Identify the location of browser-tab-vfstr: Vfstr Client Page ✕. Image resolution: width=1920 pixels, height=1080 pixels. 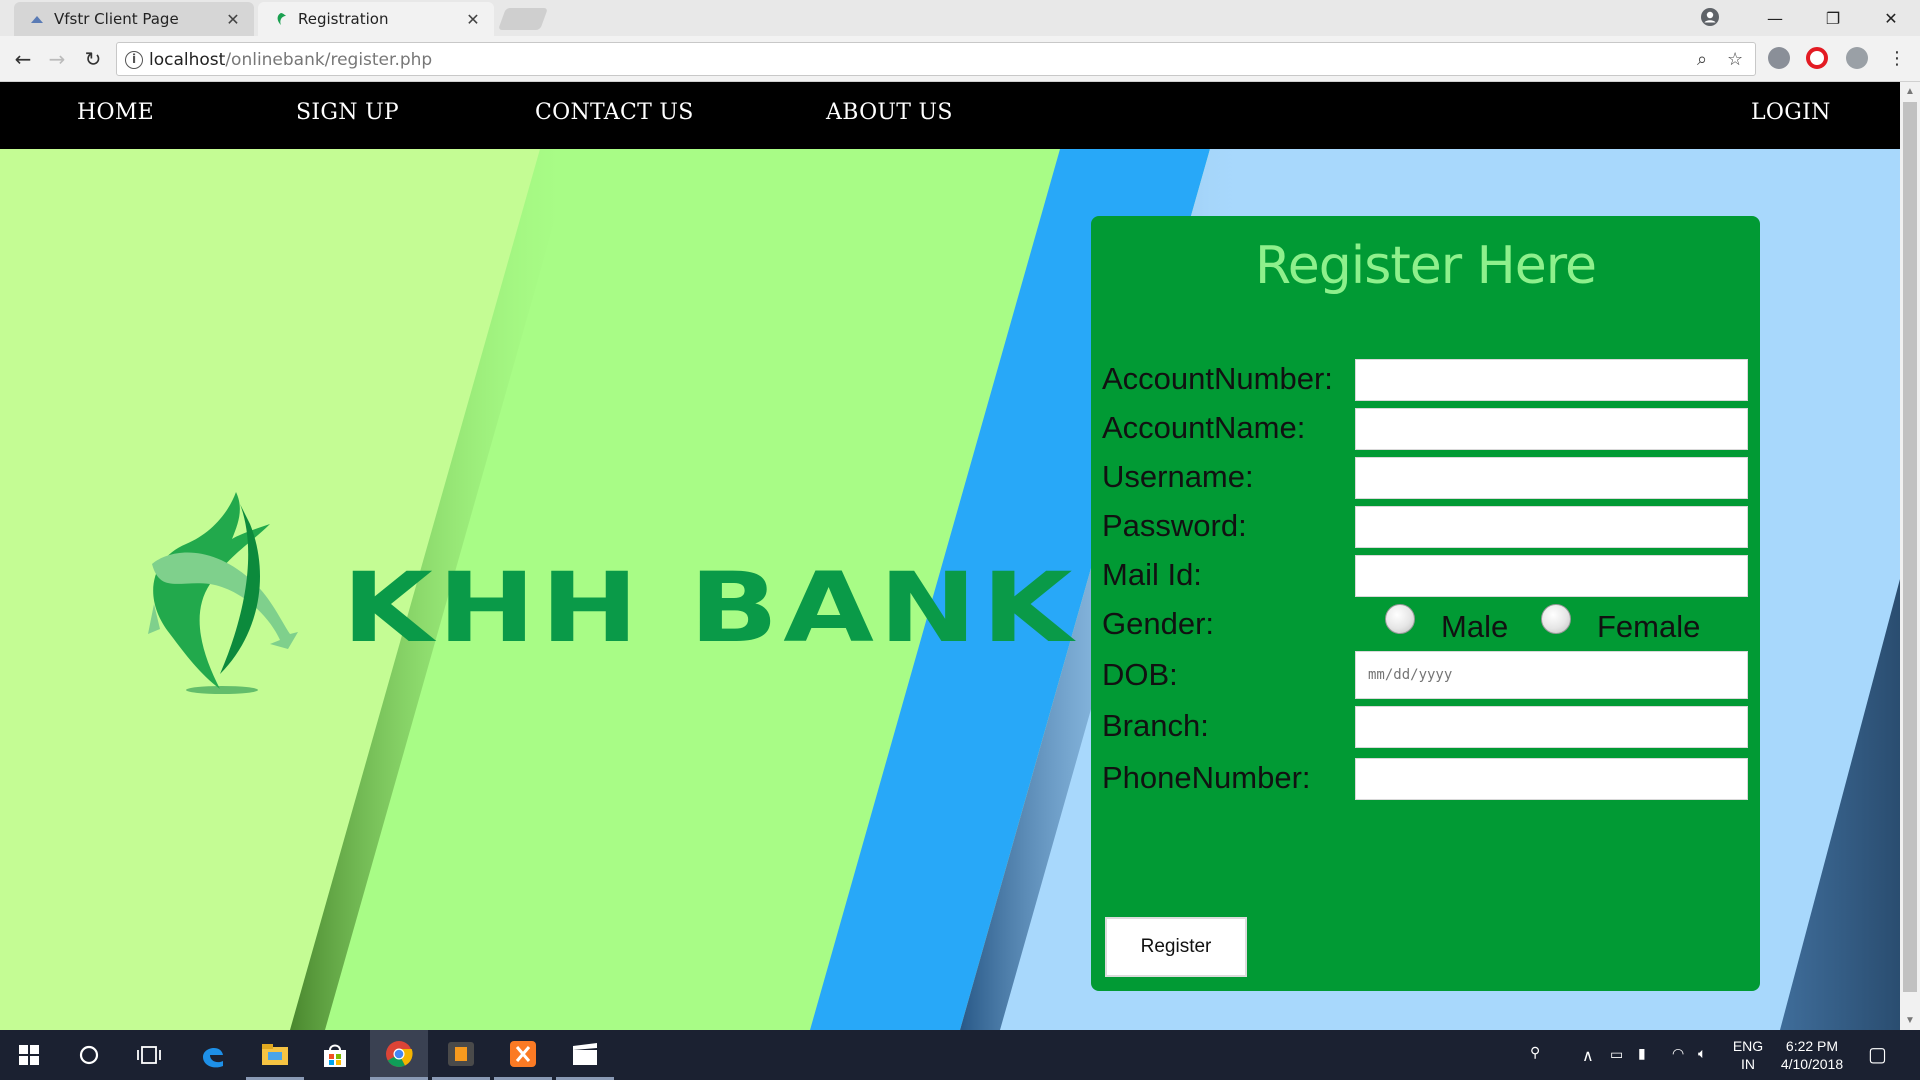
(134, 19).